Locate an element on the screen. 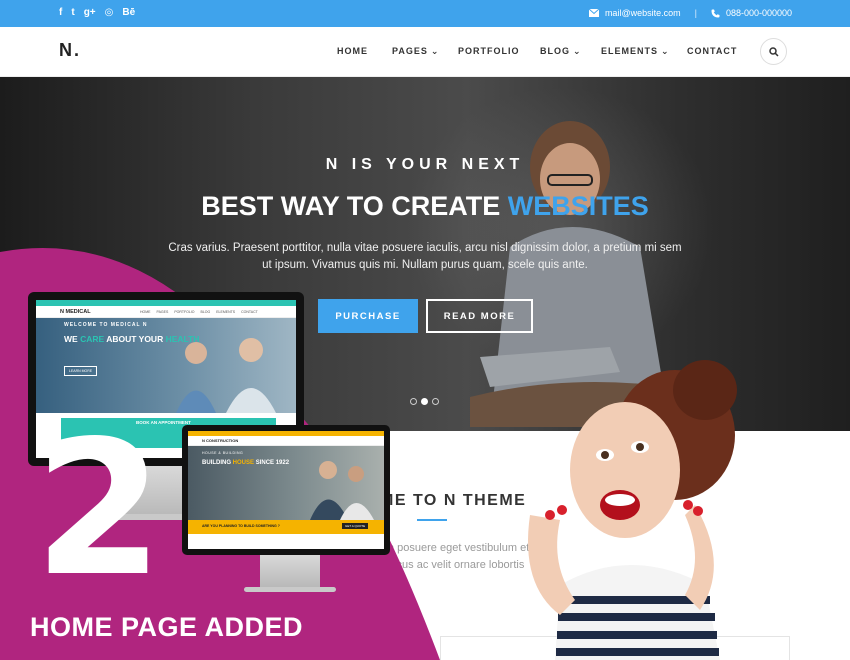 The height and width of the screenshot is (660, 850). nav-item-elements: ELEMENTS ⌄ is located at coordinates (635, 51).